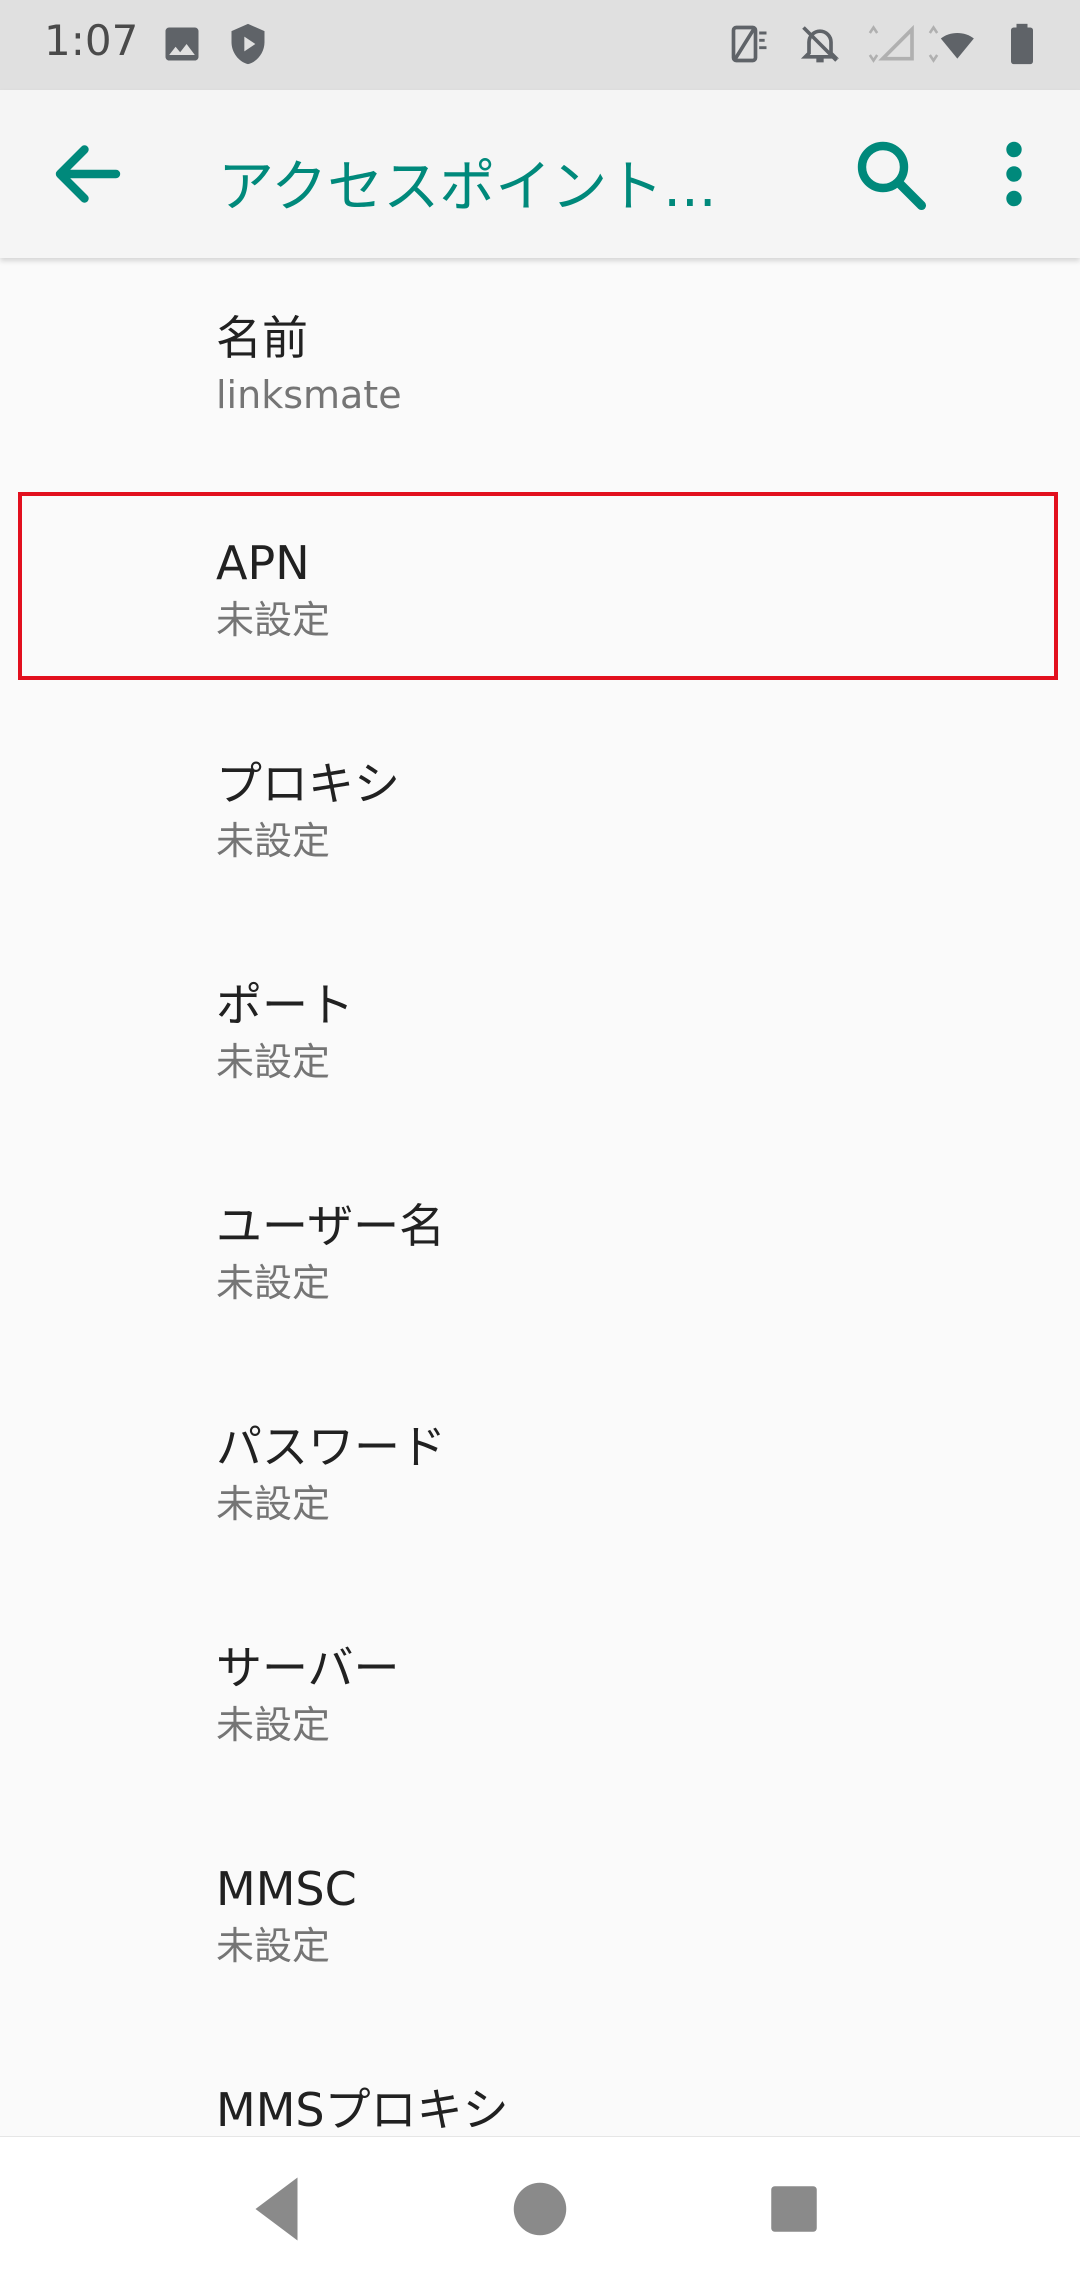  Describe the element at coordinates (309, 395) in the screenshot. I see `item-value: linksmate` at that location.